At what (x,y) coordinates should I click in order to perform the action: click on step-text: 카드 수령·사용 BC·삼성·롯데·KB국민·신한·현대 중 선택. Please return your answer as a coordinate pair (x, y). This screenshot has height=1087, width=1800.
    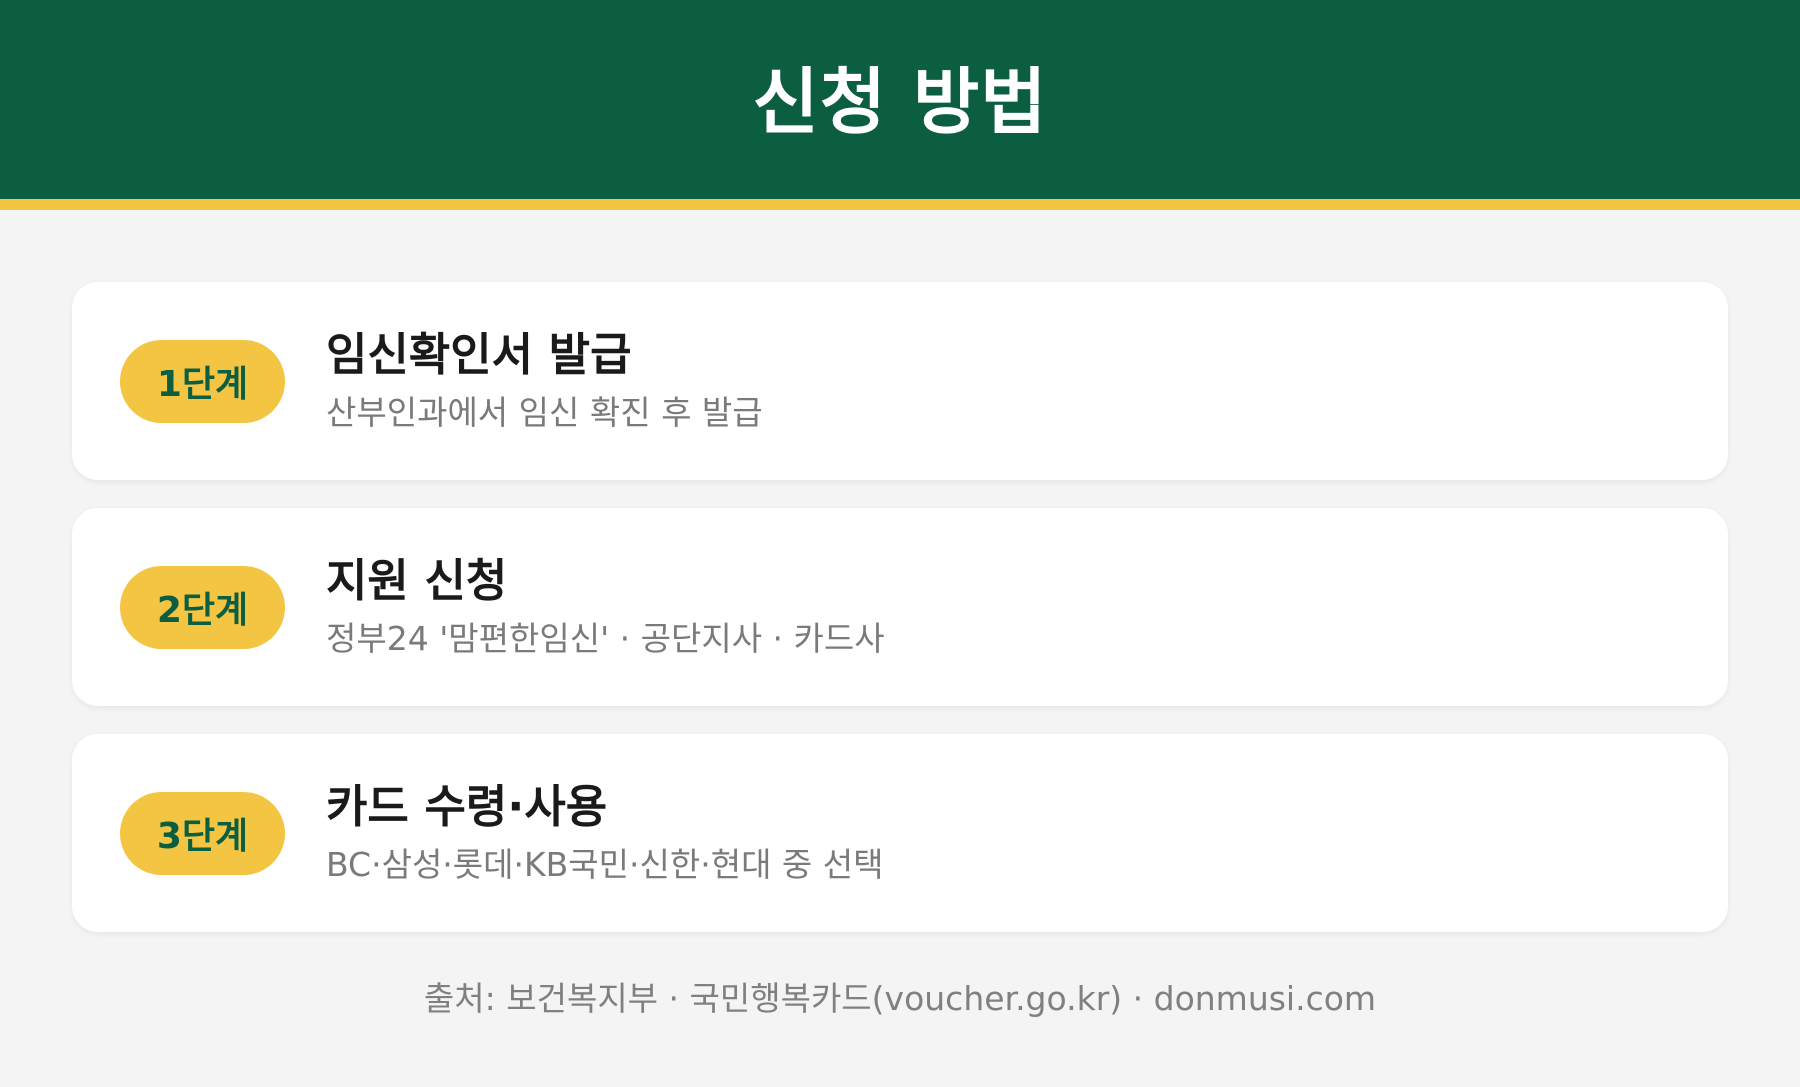
    Looking at the image, I should click on (605, 832).